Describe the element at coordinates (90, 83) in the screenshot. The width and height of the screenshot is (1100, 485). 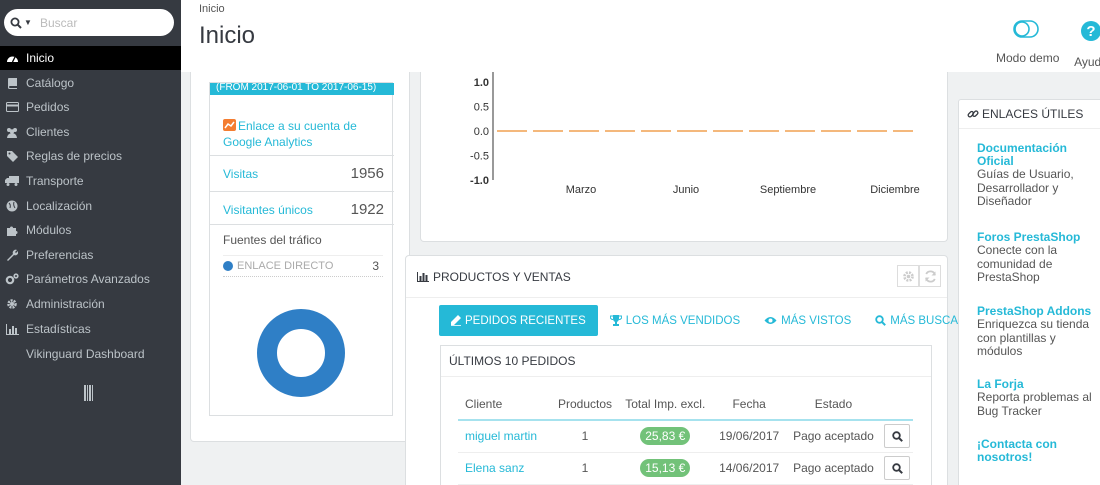
I see `sidebar-item-catalogo: Catálogo` at that location.